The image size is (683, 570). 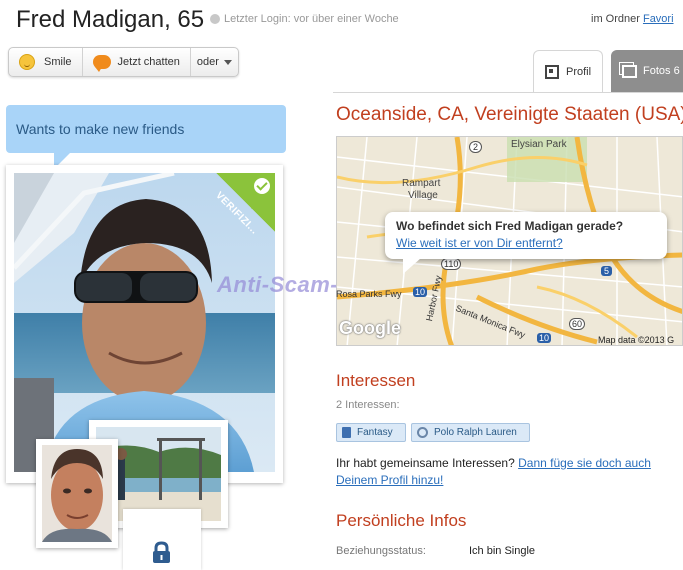 I want to click on common-interests-question: Ihr habt gemeinsame Interessen?, so click(x=425, y=463).